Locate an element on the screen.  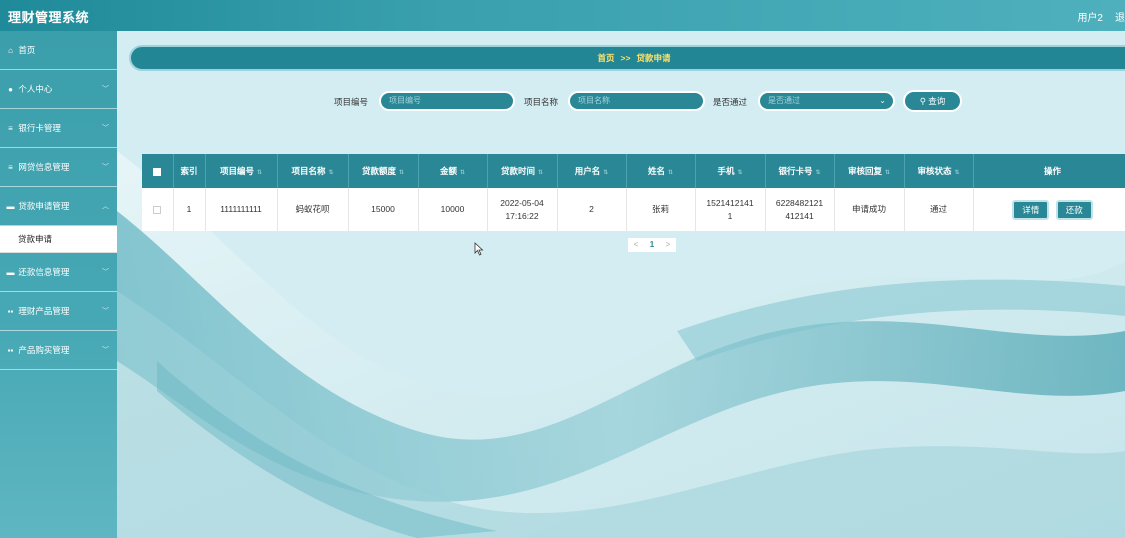
row-checkbox is located at coordinates (157, 209).